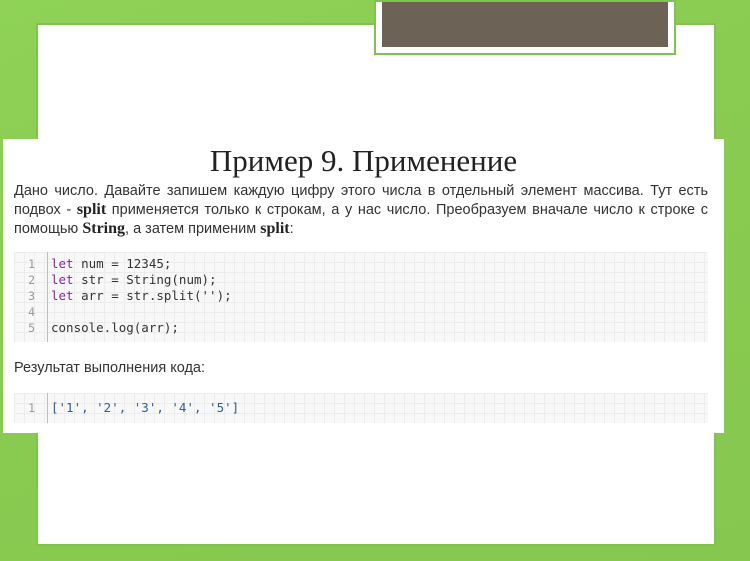 The height and width of the screenshot is (561, 750). Describe the element at coordinates (363, 160) in the screenshot. I see `page-title: Пример 9. Применение` at that location.